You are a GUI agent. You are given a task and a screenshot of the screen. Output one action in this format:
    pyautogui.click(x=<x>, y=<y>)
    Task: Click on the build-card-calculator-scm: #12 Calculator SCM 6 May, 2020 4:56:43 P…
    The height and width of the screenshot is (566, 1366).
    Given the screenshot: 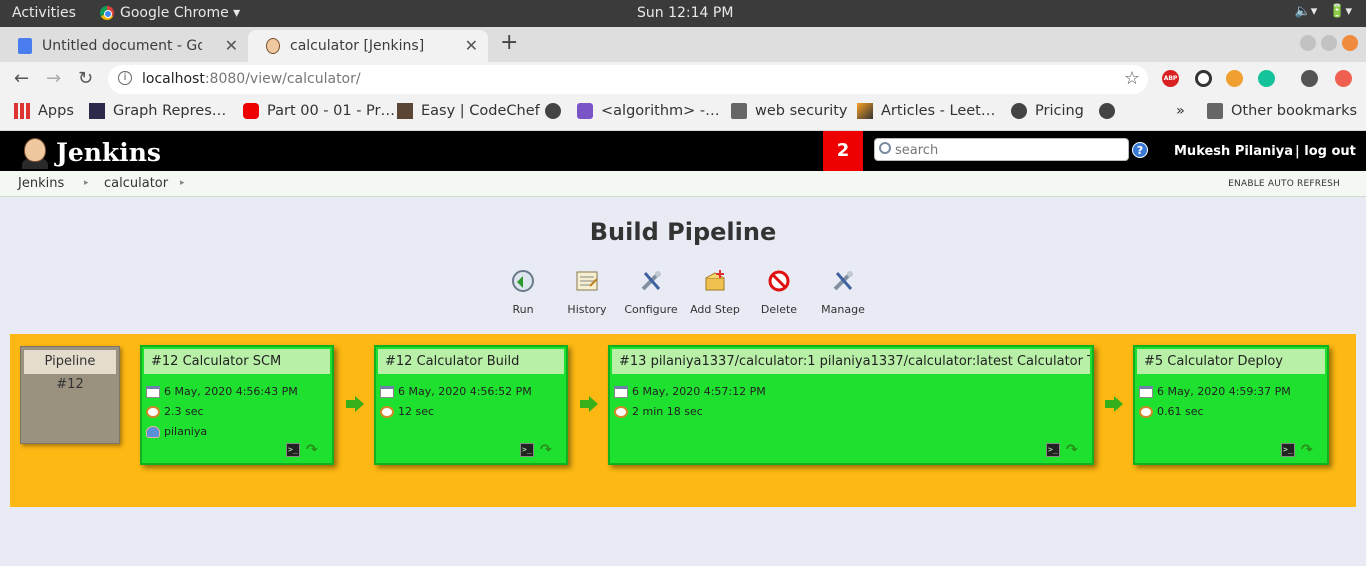 What is the action you would take?
    pyautogui.click(x=237, y=405)
    